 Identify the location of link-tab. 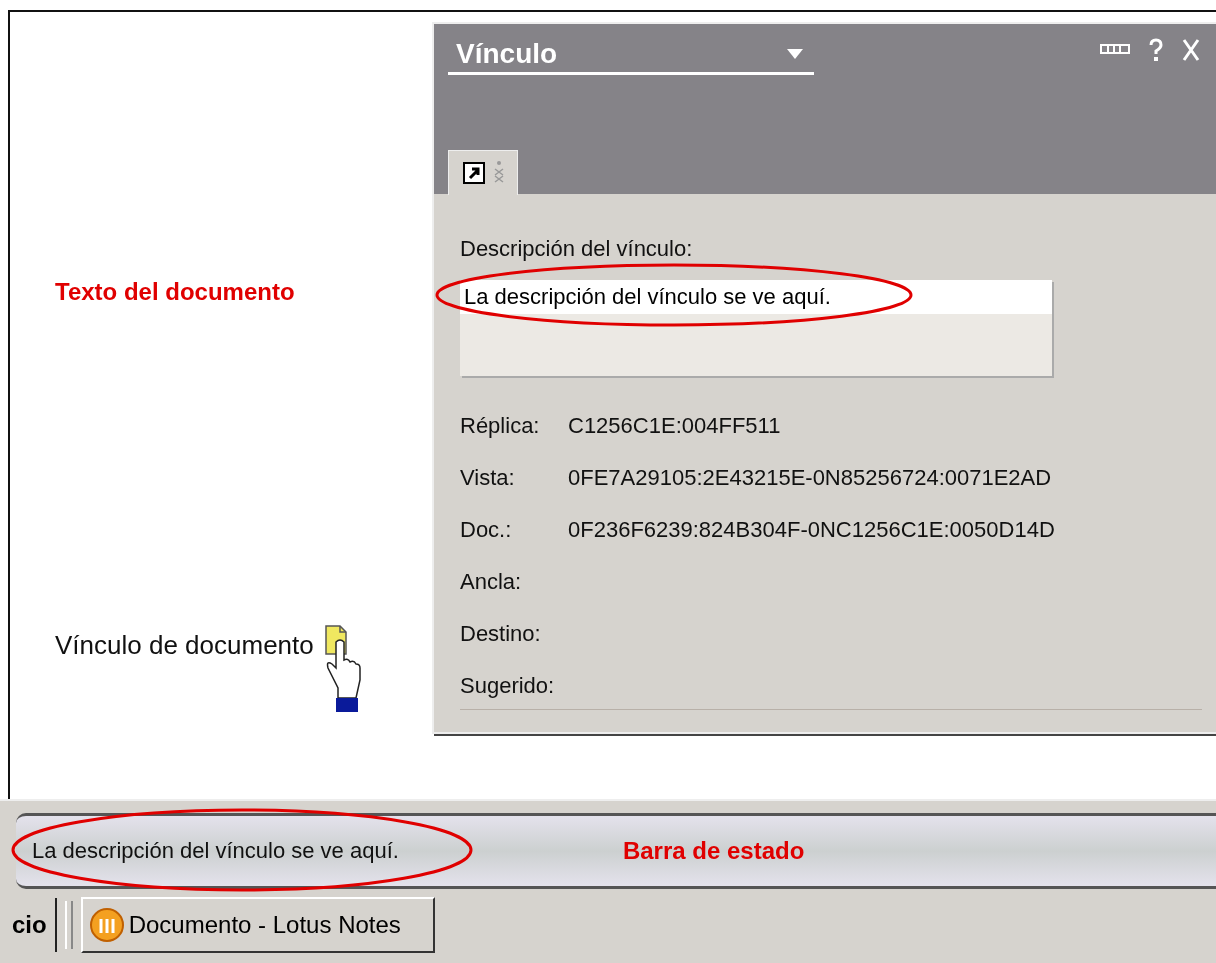
(474, 173).